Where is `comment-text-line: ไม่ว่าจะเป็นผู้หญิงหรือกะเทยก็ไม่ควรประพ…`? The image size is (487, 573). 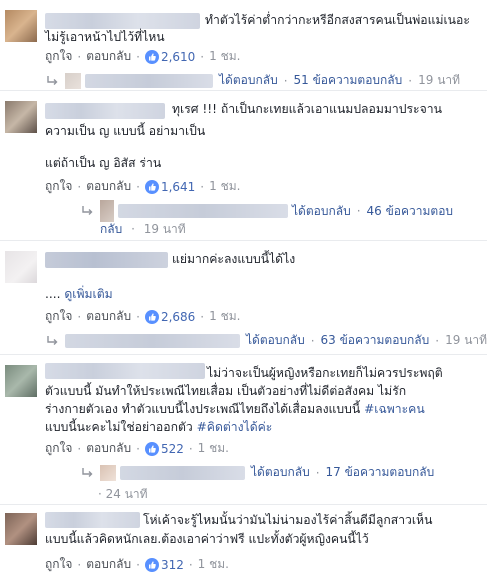 comment-text-line: ไม่ว่าจะเป็นผู้หญิงหรือกะเทยก็ไม่ควรประพ… is located at coordinates (325, 373).